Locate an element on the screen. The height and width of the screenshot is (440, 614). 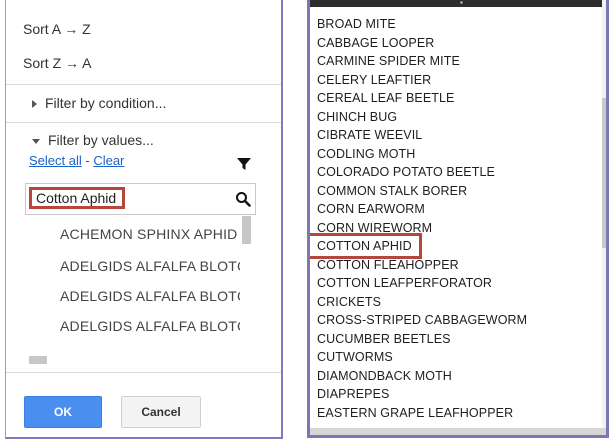
list-item: COMMON STALK BORER is located at coordinates (392, 191).